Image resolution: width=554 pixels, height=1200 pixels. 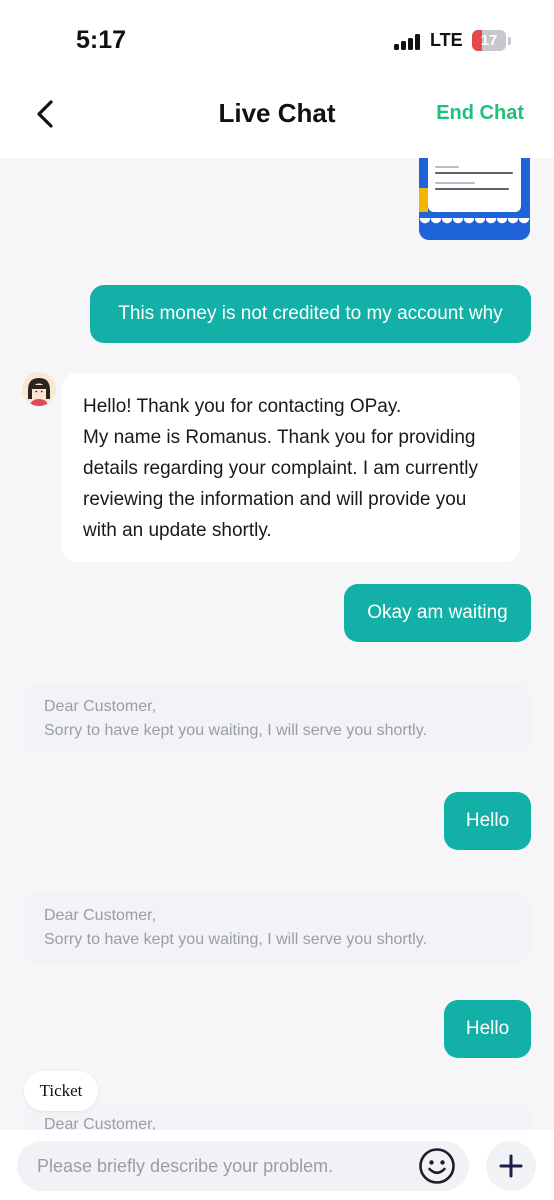 What do you see at coordinates (437, 613) in the screenshot?
I see `user-message-bubble: Okay am waiting` at bounding box center [437, 613].